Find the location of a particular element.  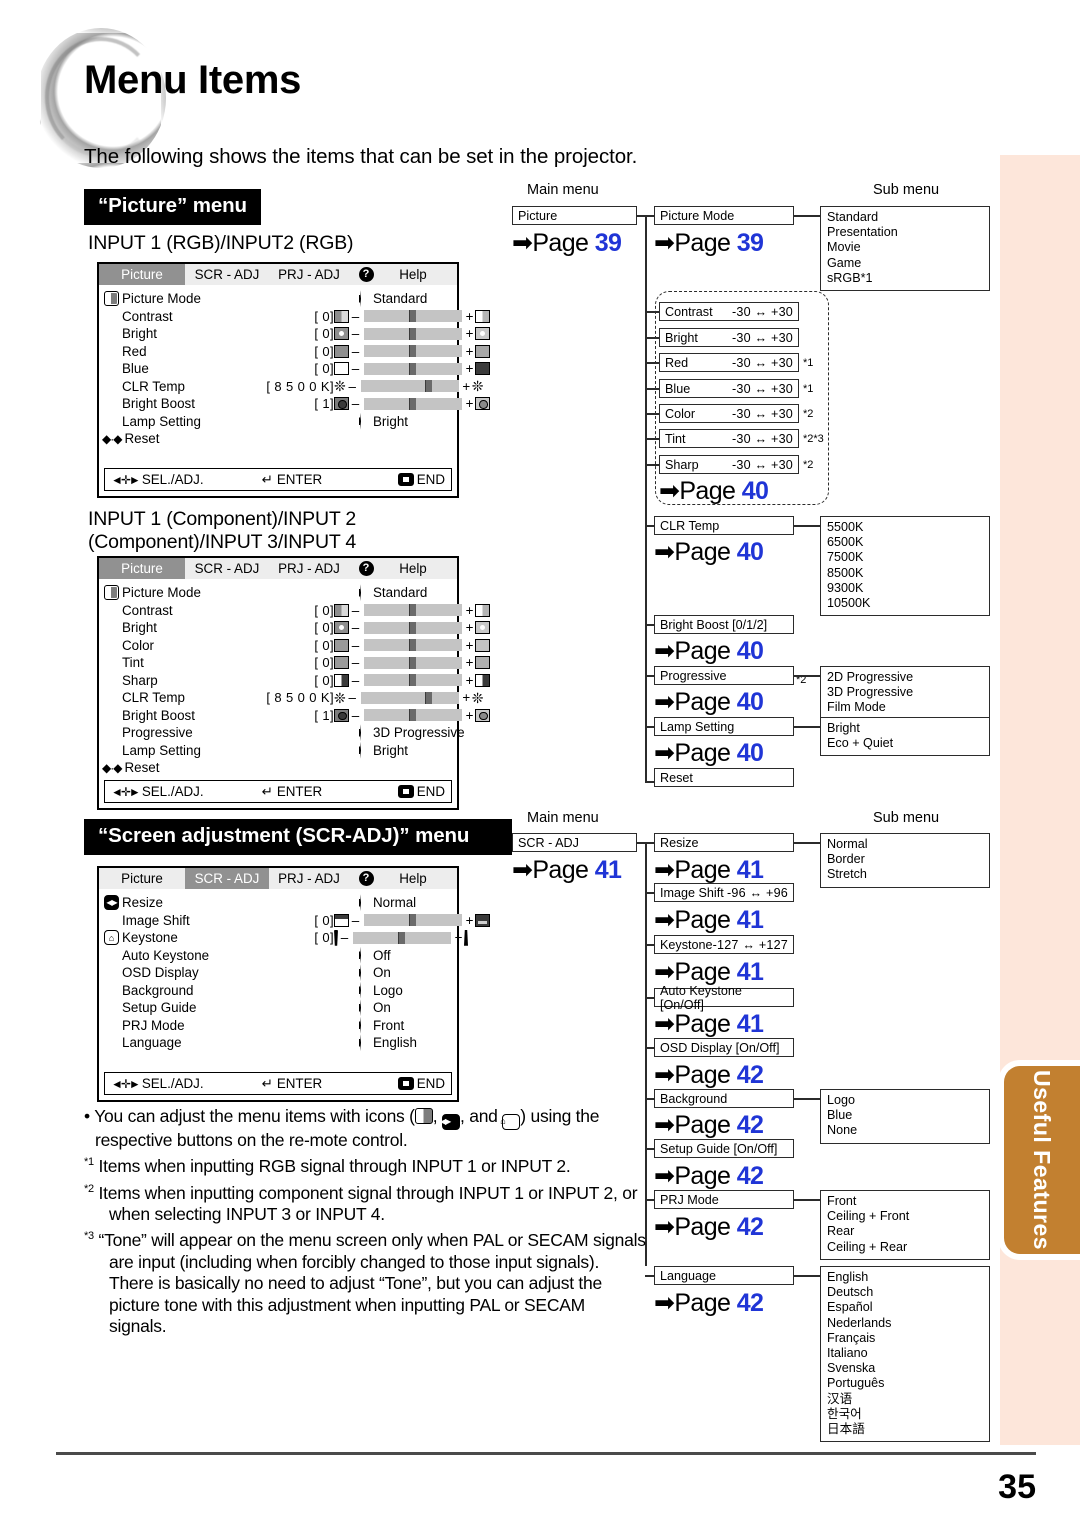

flow-box-background: Background is located at coordinates (724, 1098).